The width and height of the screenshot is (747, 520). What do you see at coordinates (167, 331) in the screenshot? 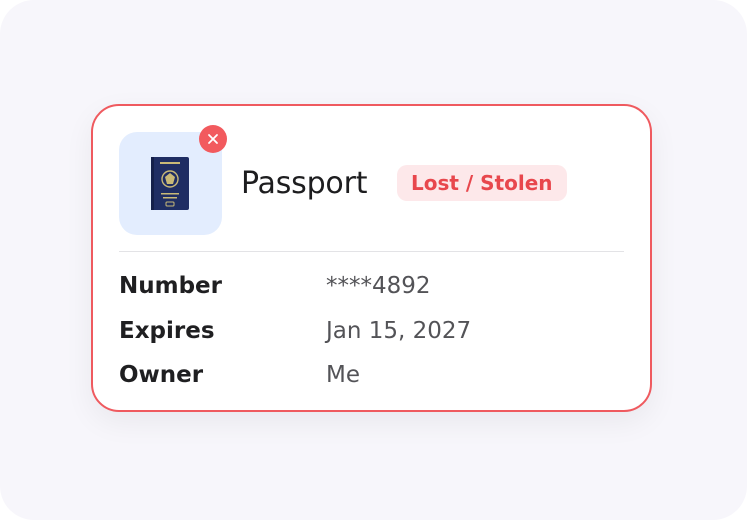
I see `field-label: Expires` at bounding box center [167, 331].